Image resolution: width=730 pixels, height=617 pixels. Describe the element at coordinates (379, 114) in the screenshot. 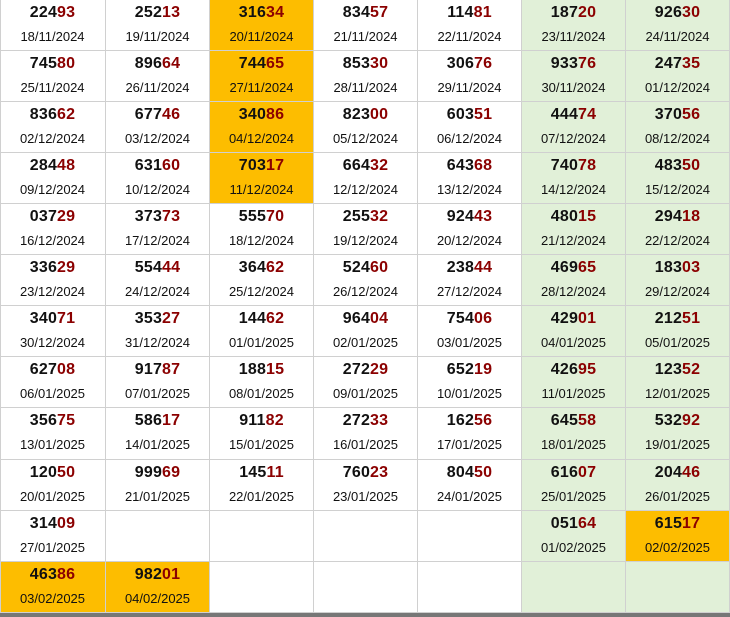

I see `result-last-digits: 00` at that location.